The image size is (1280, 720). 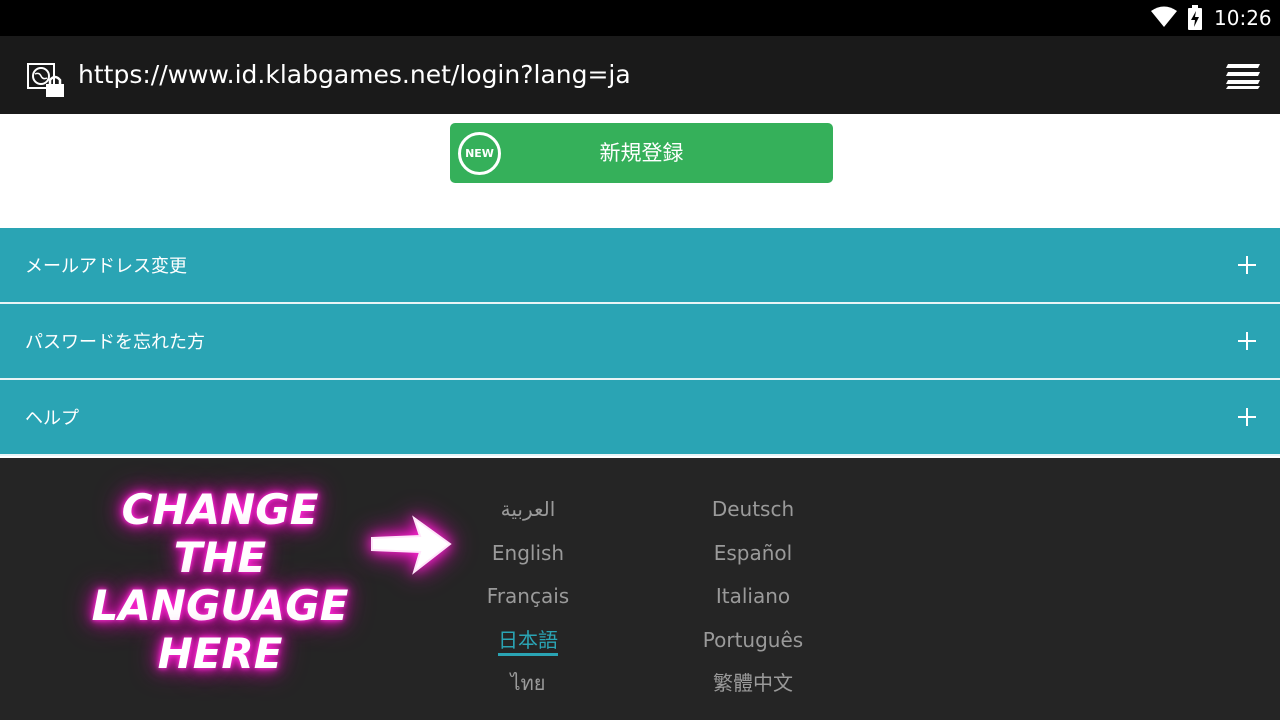 What do you see at coordinates (528, 509) in the screenshot?
I see `language-option-arabic: العربية` at bounding box center [528, 509].